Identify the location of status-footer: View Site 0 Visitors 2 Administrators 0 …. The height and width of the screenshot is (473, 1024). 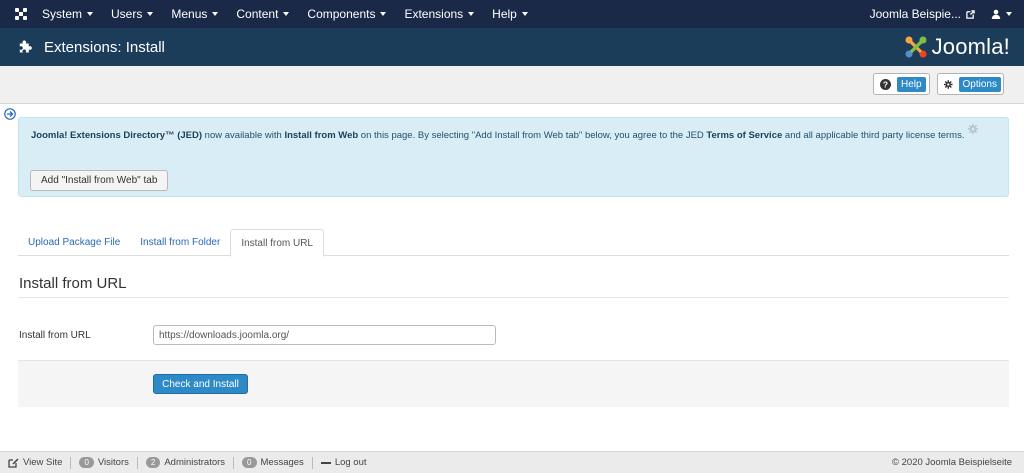
(512, 462).